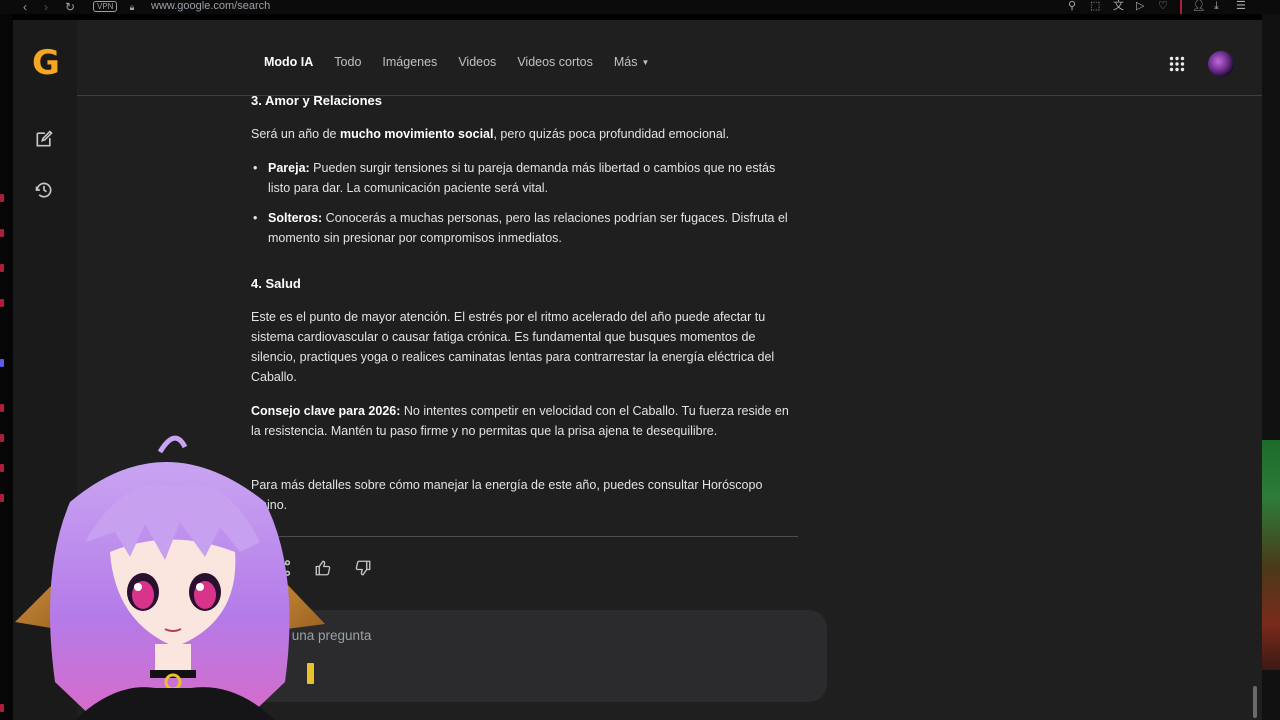 The width and height of the screenshot is (1280, 720). I want to click on divider, so click(524, 536).